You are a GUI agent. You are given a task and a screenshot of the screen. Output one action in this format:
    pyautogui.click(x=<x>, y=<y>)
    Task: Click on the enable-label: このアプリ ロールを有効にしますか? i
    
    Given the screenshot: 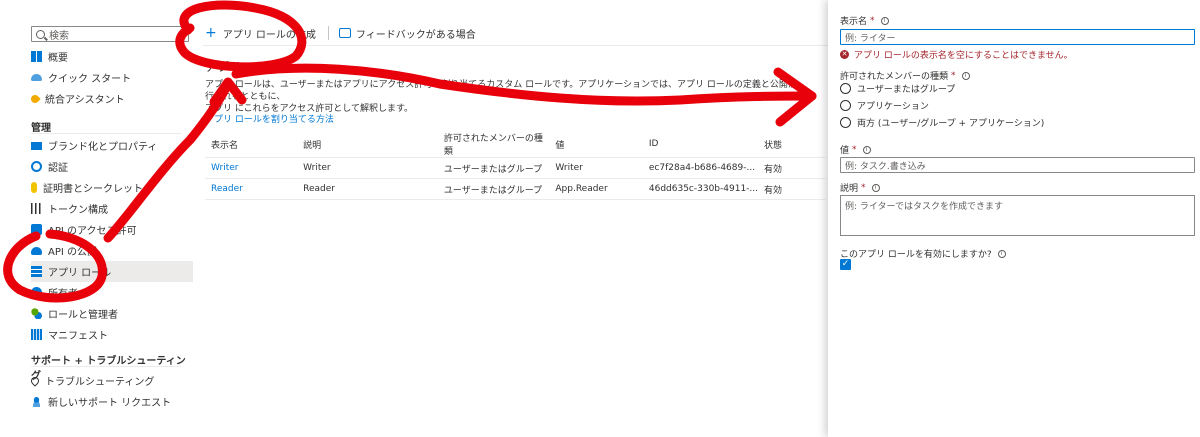 What is the action you would take?
    pyautogui.click(x=923, y=253)
    